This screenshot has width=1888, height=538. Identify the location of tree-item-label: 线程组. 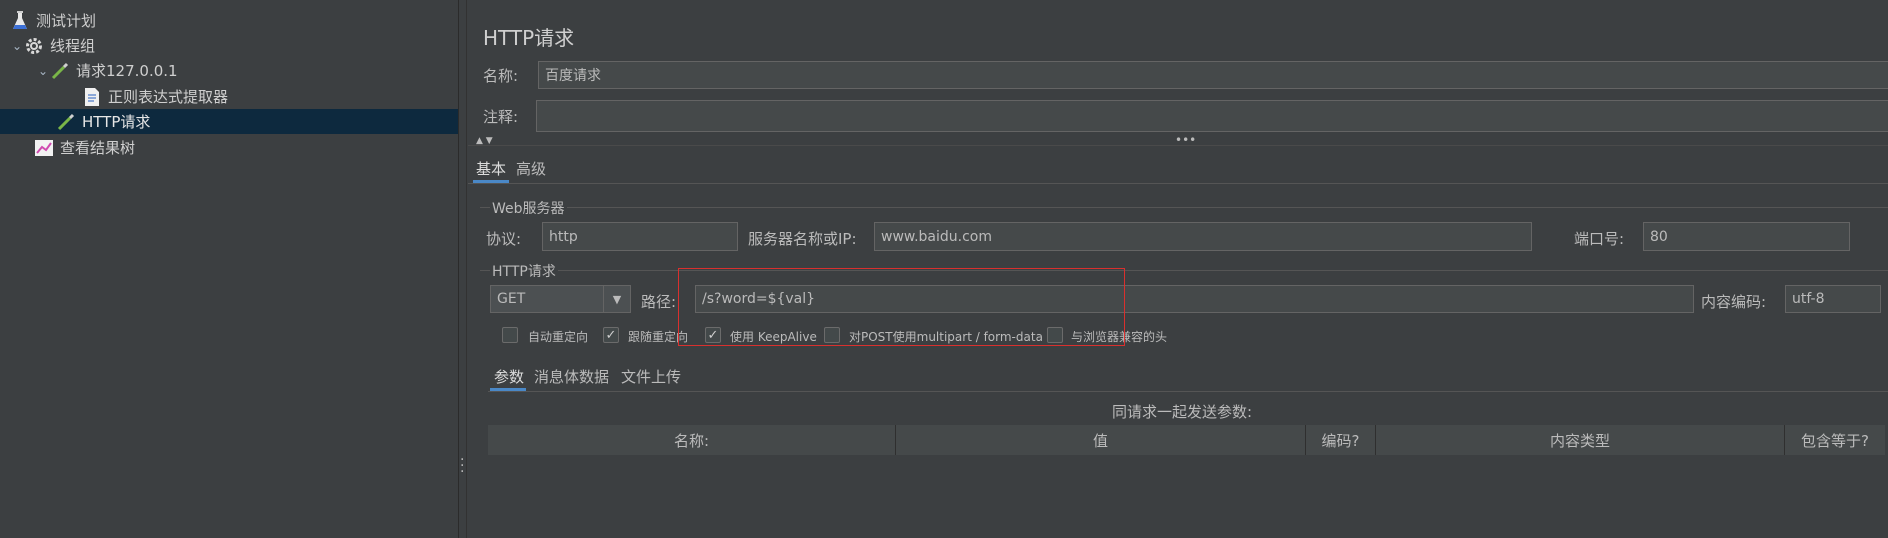
(73, 46).